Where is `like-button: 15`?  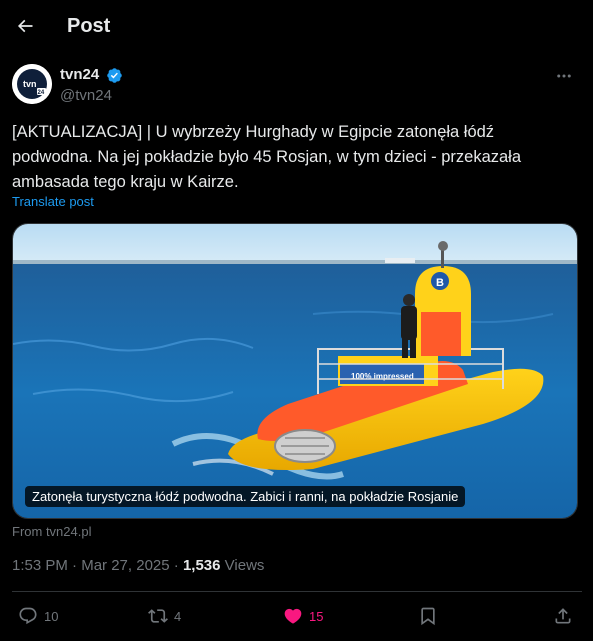 like-button: 15 is located at coordinates (303, 616).